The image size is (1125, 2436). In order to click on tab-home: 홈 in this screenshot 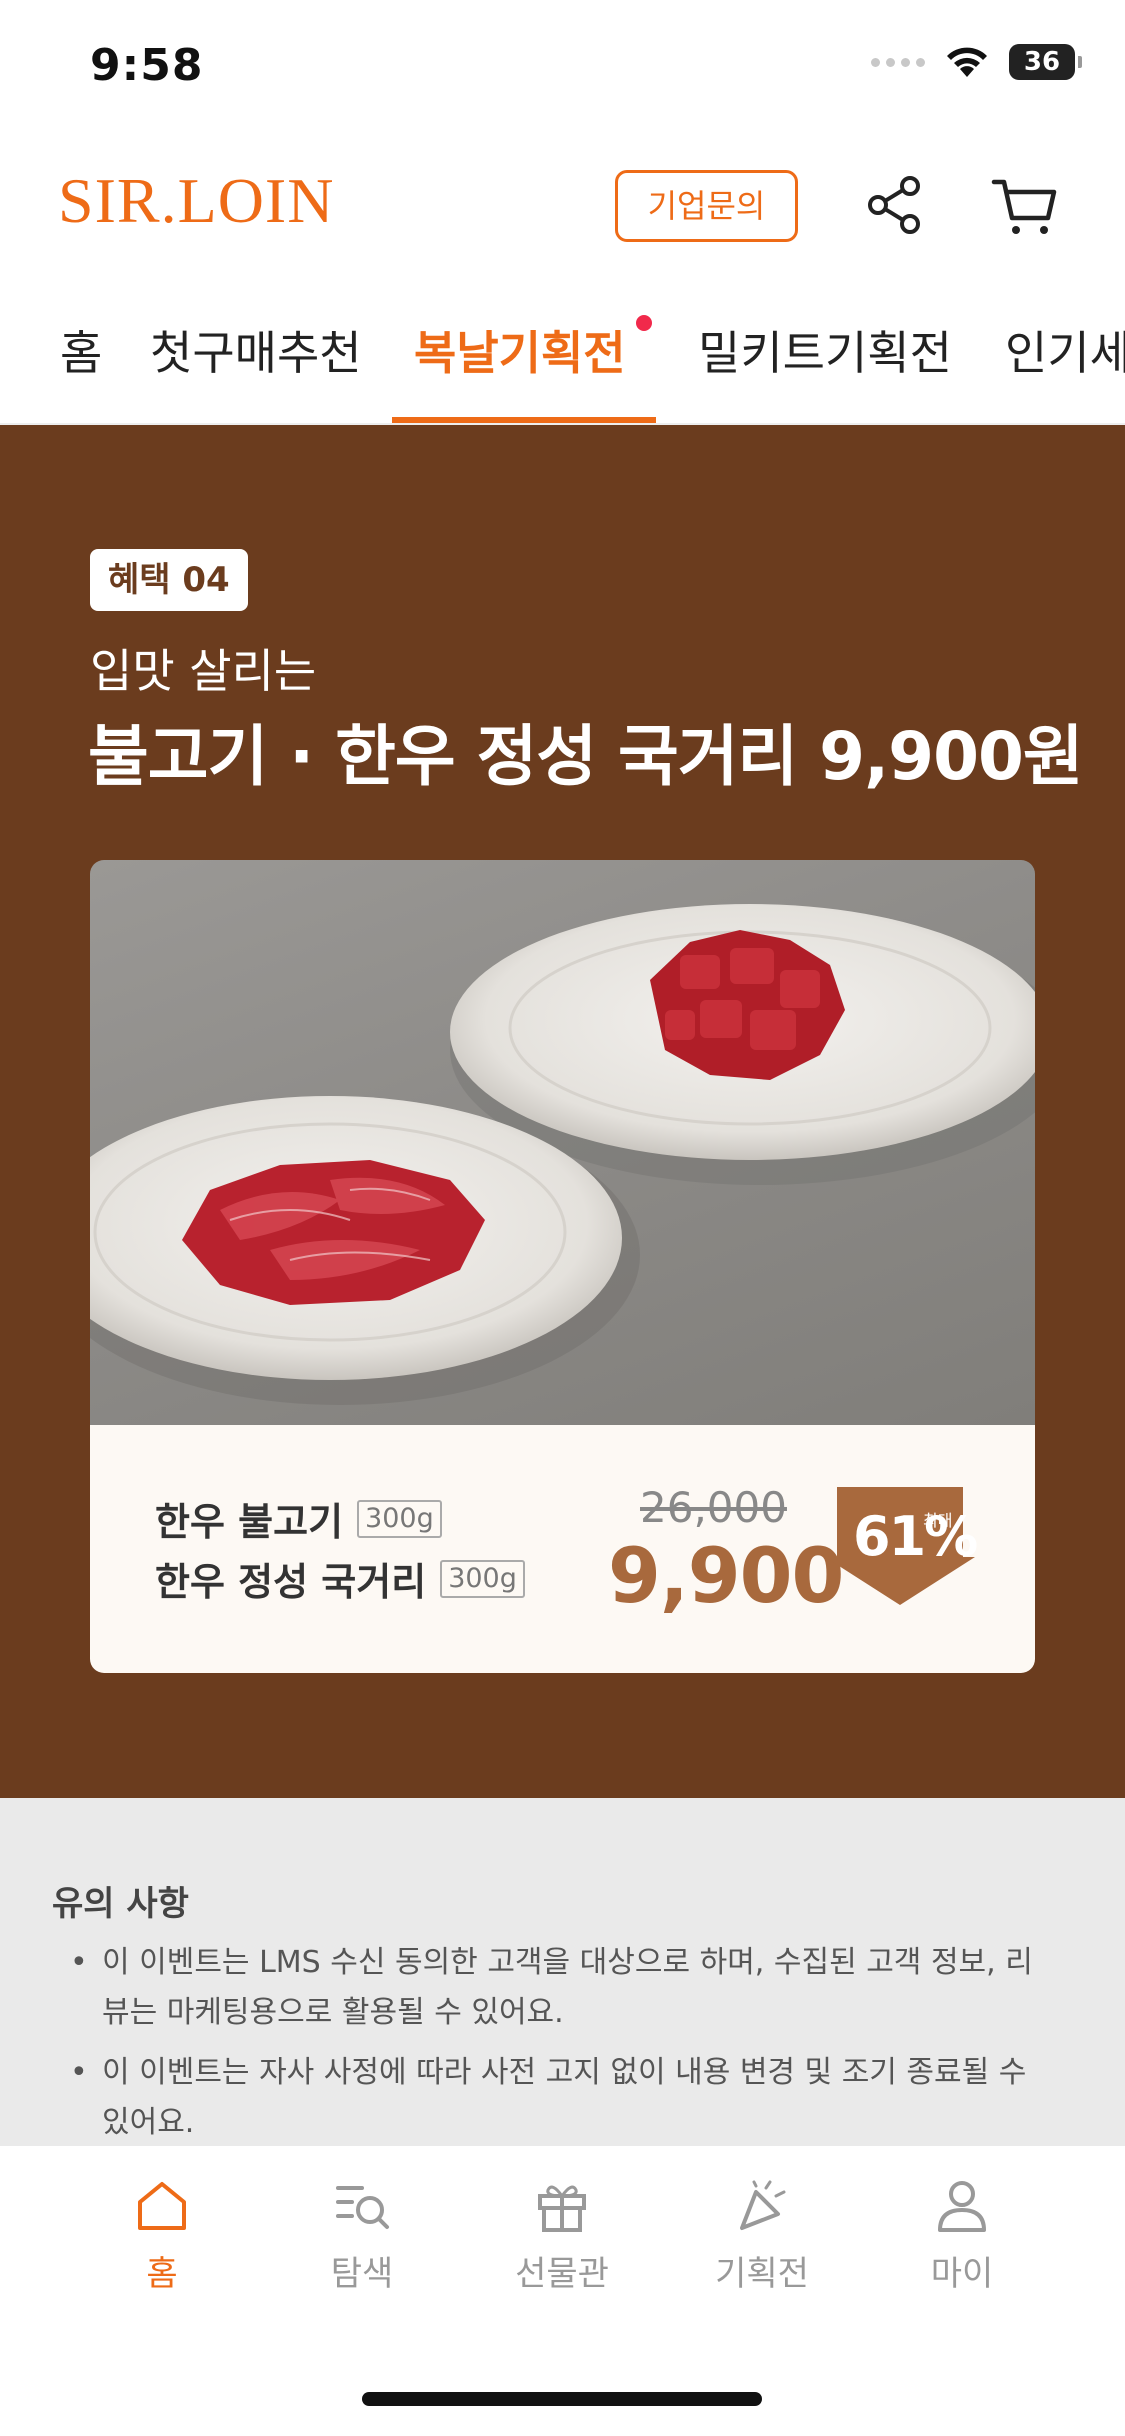, I will do `click(81, 370)`.